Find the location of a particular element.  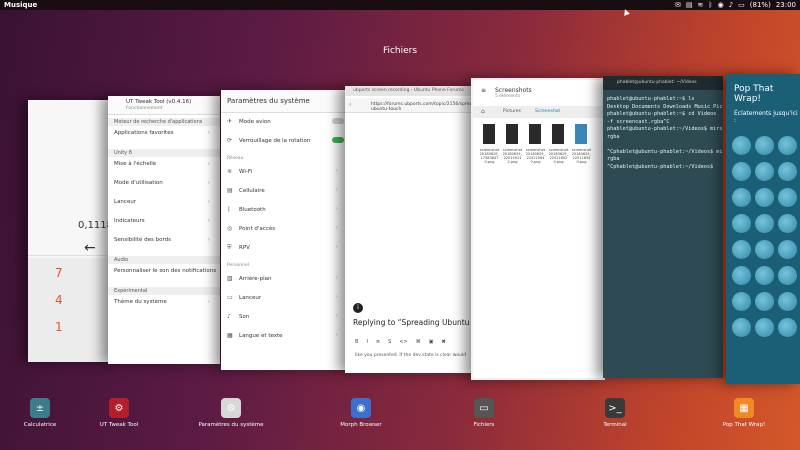

app-icon: ◉ is located at coordinates (361, 408).